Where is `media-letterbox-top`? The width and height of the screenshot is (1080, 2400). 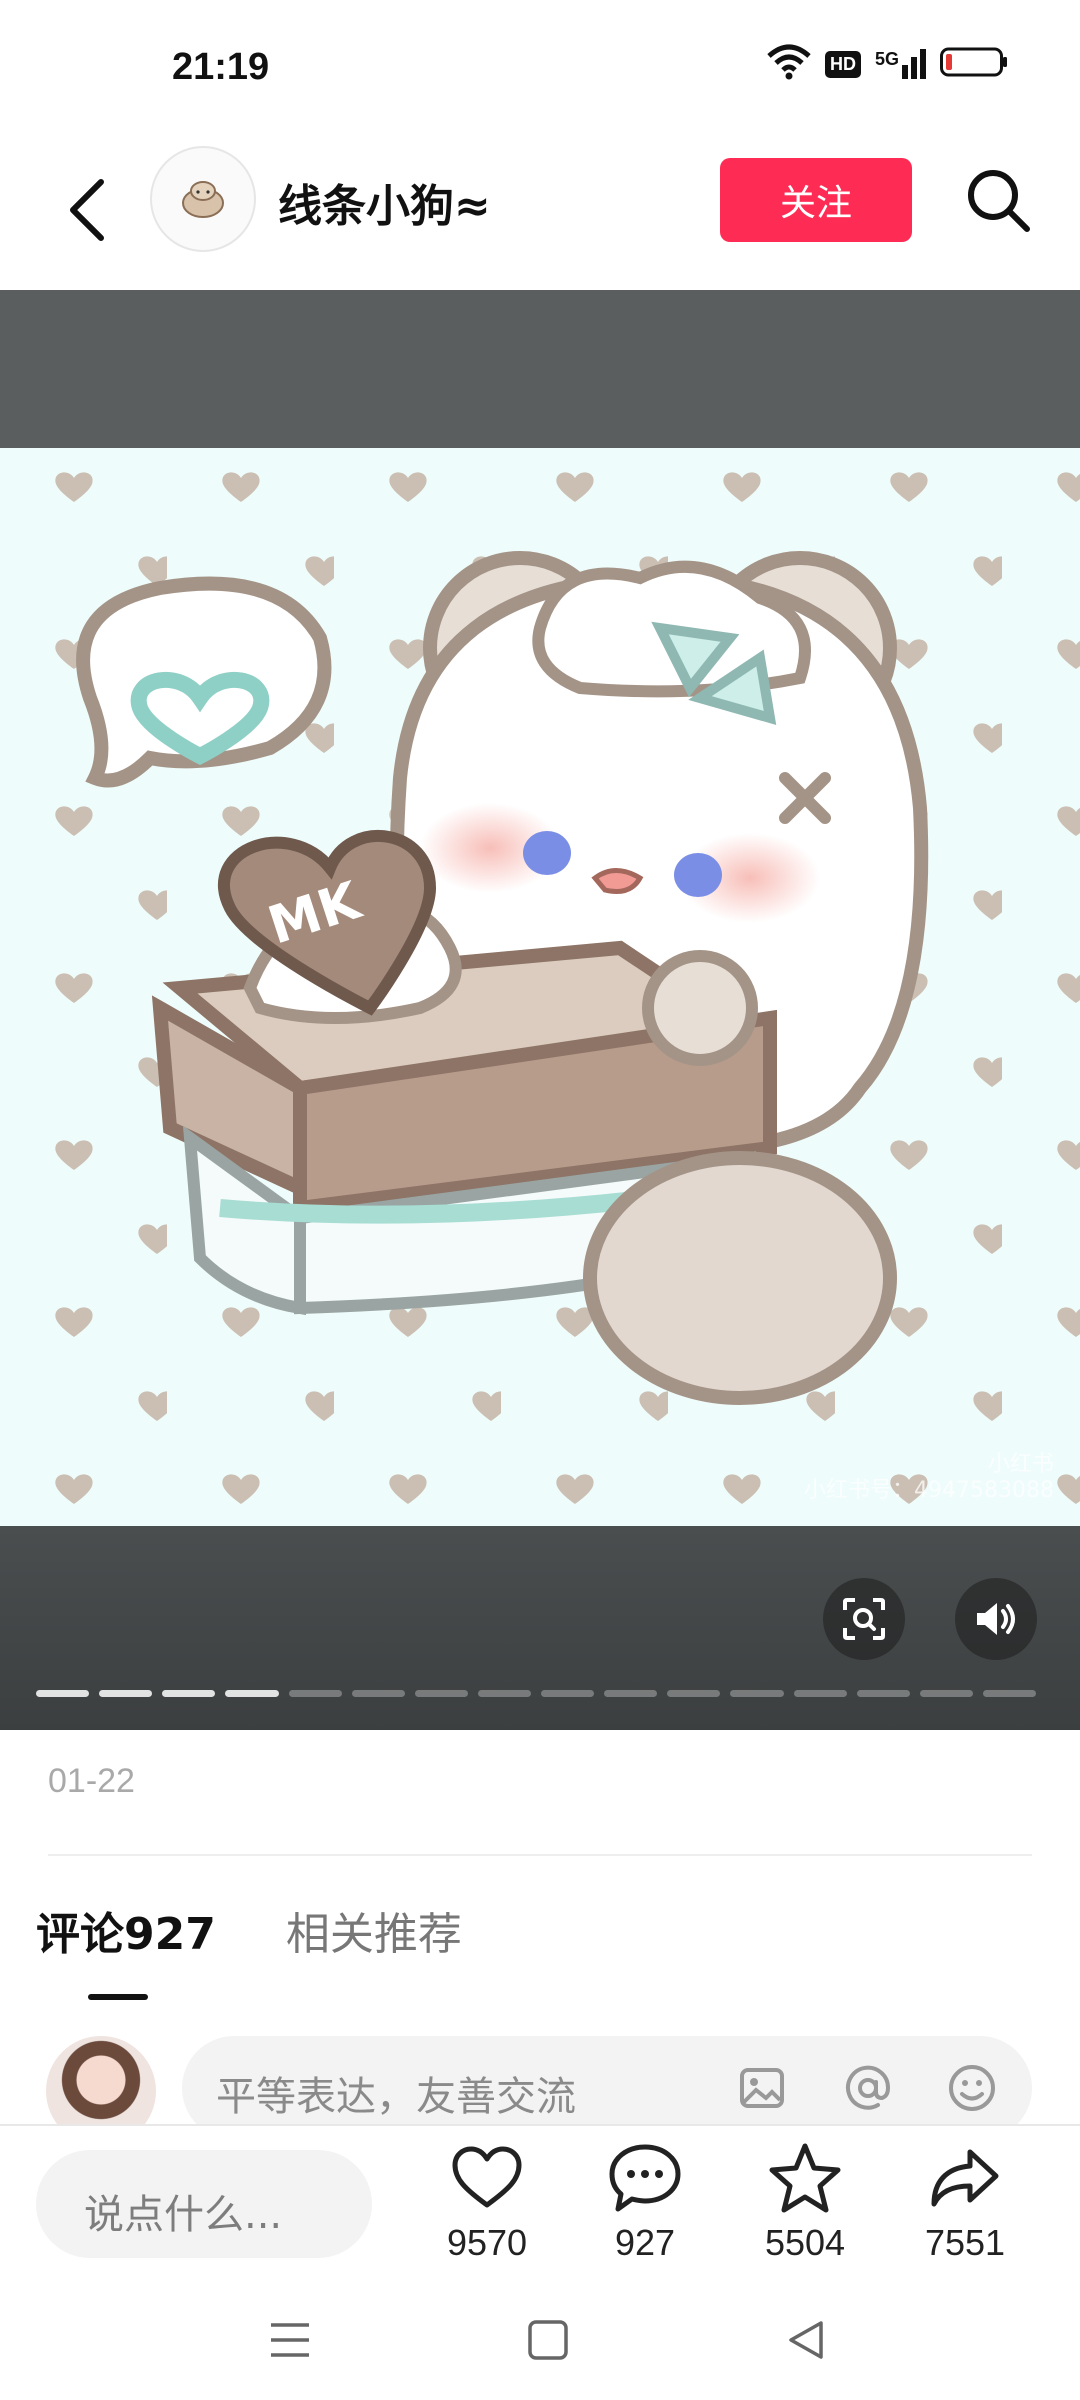 media-letterbox-top is located at coordinates (540, 369).